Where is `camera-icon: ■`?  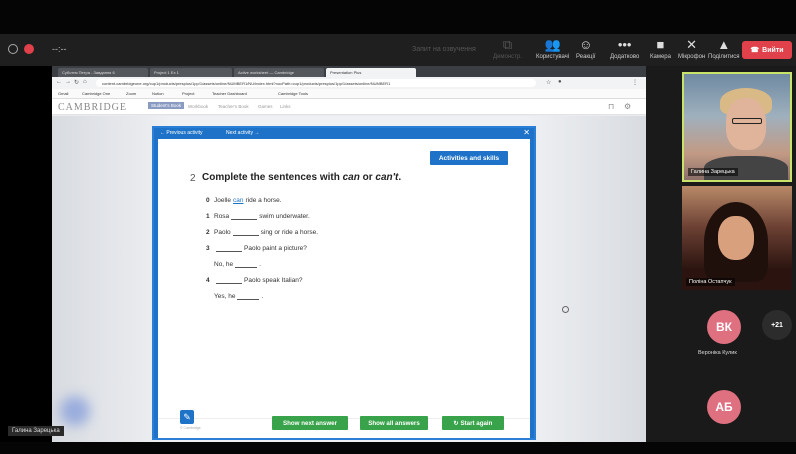
camera-icon: ■ is located at coordinates (660, 44).